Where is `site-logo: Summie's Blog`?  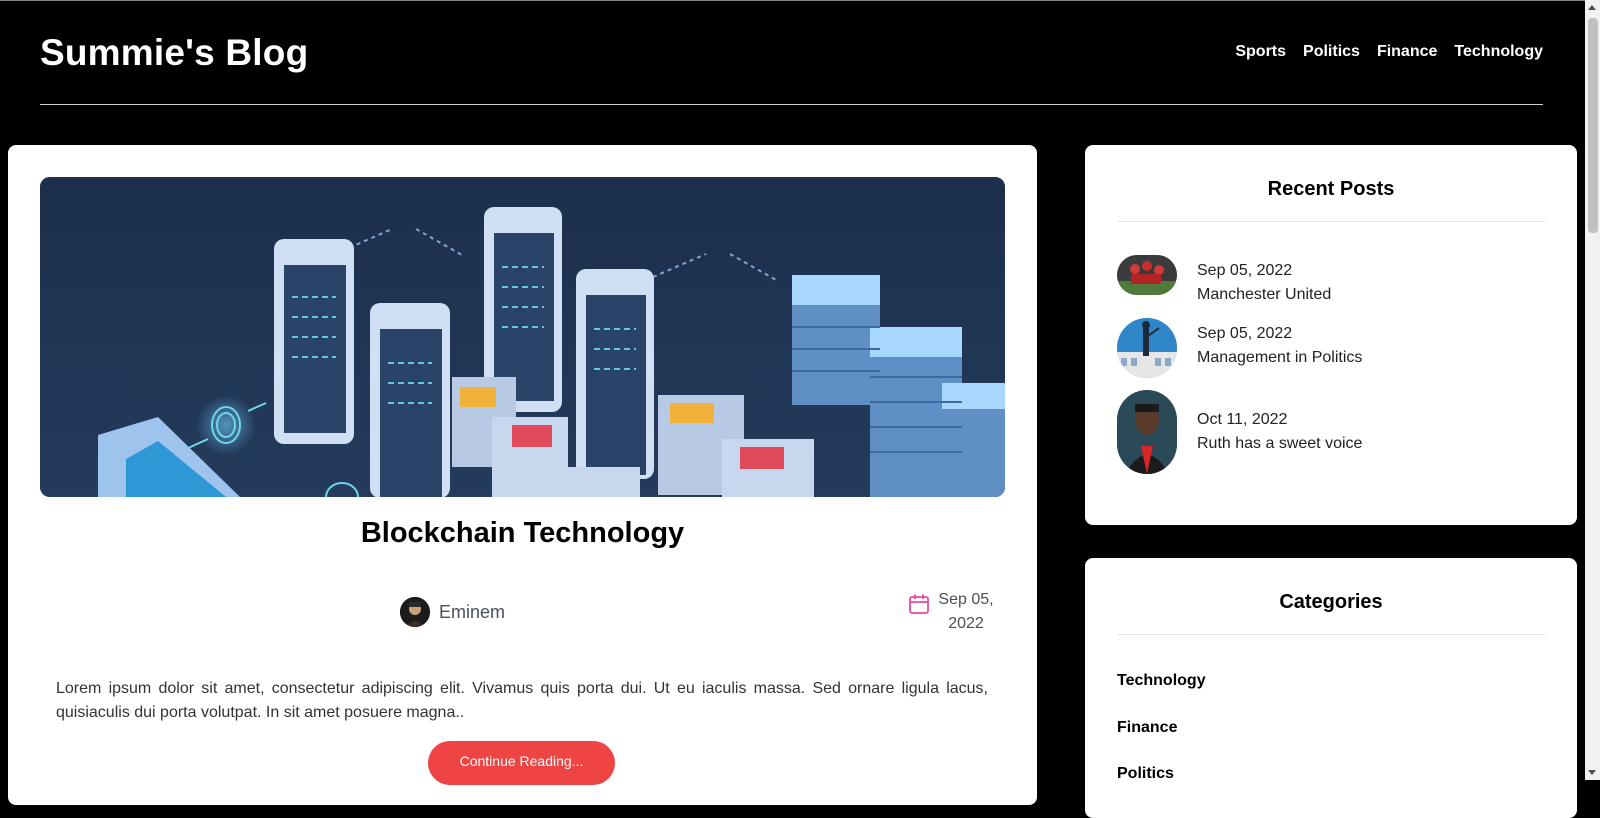 site-logo: Summie's Blog is located at coordinates (174, 53).